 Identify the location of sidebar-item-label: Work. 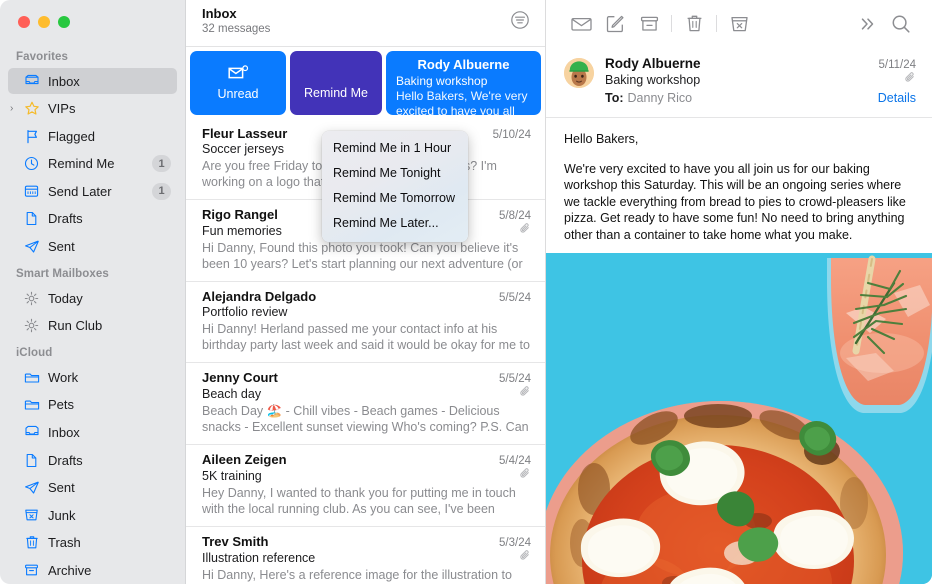
(63, 377).